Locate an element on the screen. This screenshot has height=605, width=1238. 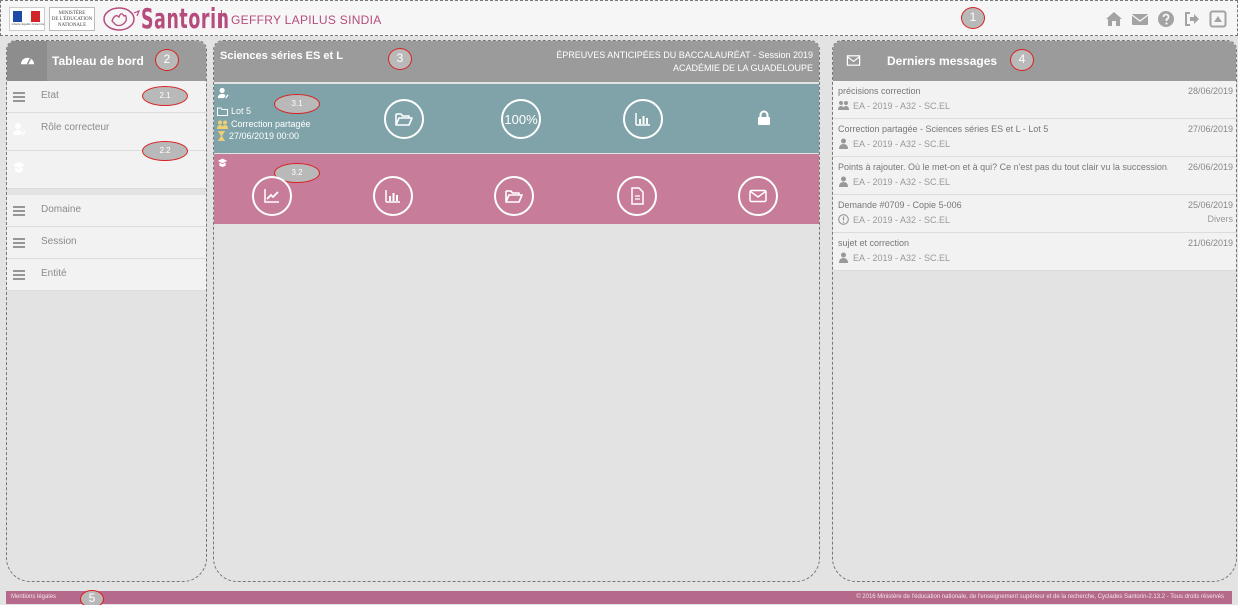
dashboard-gauge-icon is located at coordinates (27, 61).